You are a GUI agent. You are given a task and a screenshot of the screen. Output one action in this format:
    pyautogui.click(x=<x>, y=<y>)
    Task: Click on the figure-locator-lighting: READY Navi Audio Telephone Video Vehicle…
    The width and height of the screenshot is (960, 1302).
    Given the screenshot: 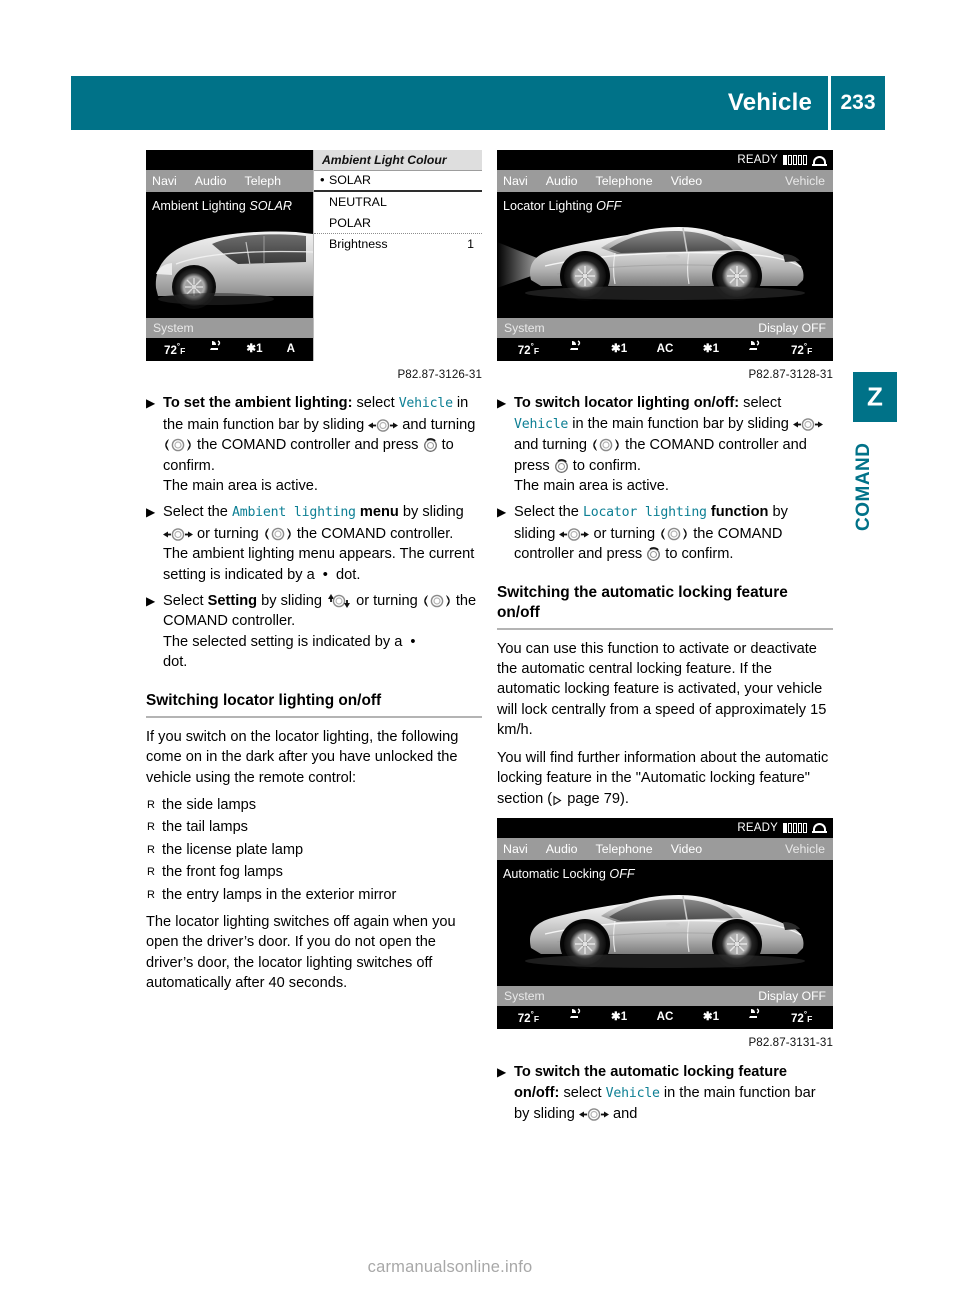 What is the action you would take?
    pyautogui.click(x=665, y=267)
    